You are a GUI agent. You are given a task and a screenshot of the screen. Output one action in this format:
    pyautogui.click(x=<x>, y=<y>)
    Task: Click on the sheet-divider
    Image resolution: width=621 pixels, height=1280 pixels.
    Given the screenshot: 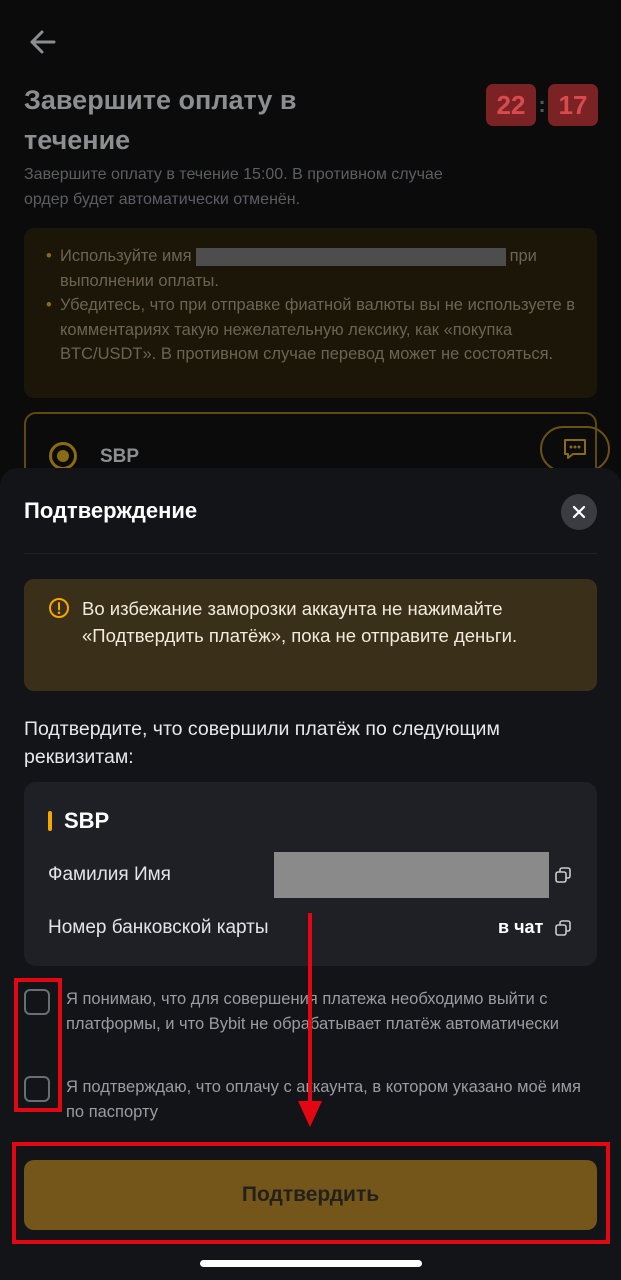 What is the action you would take?
    pyautogui.click(x=310, y=553)
    